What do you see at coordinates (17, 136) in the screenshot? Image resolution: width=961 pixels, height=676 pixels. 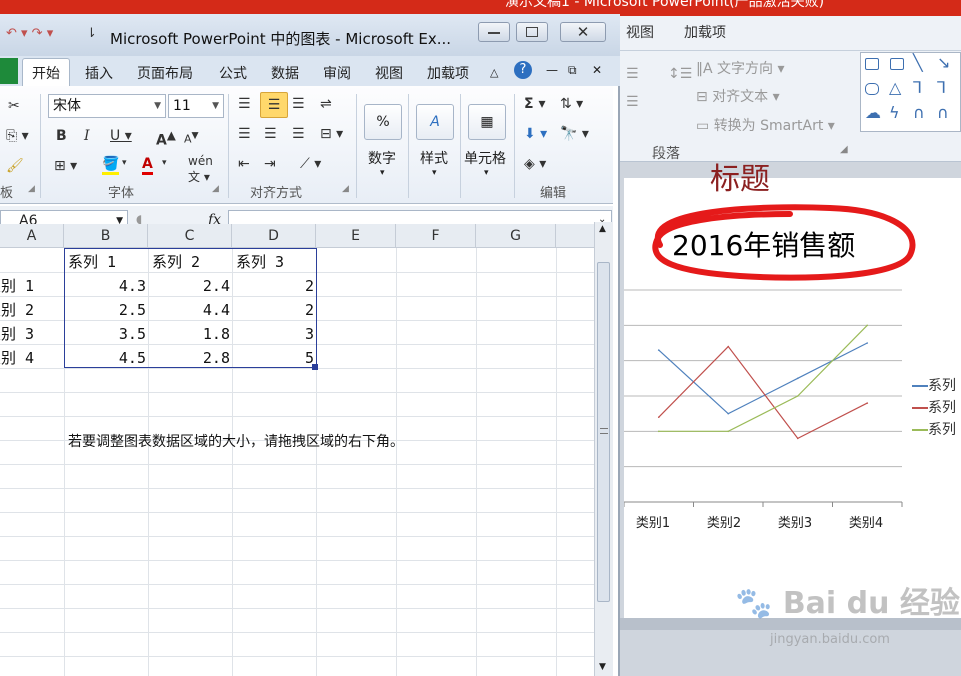 I see `copy-icon: ⎘ ▾` at bounding box center [17, 136].